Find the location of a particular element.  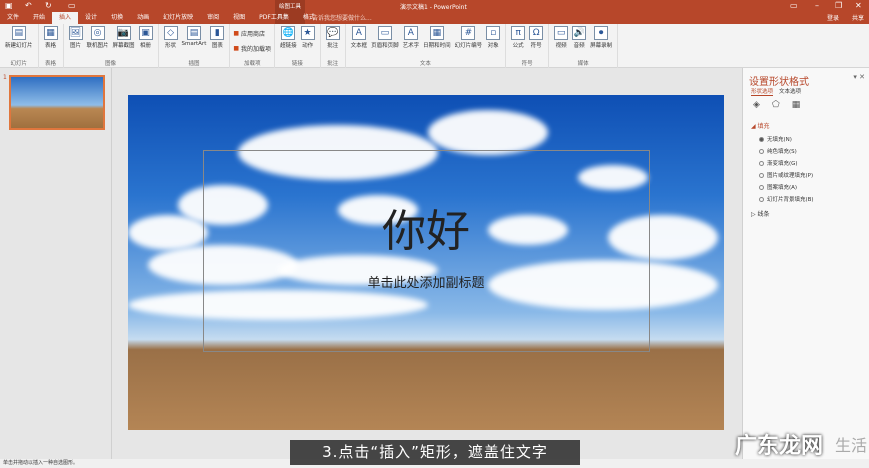

group-label: 文本 is located at coordinates (425, 64).